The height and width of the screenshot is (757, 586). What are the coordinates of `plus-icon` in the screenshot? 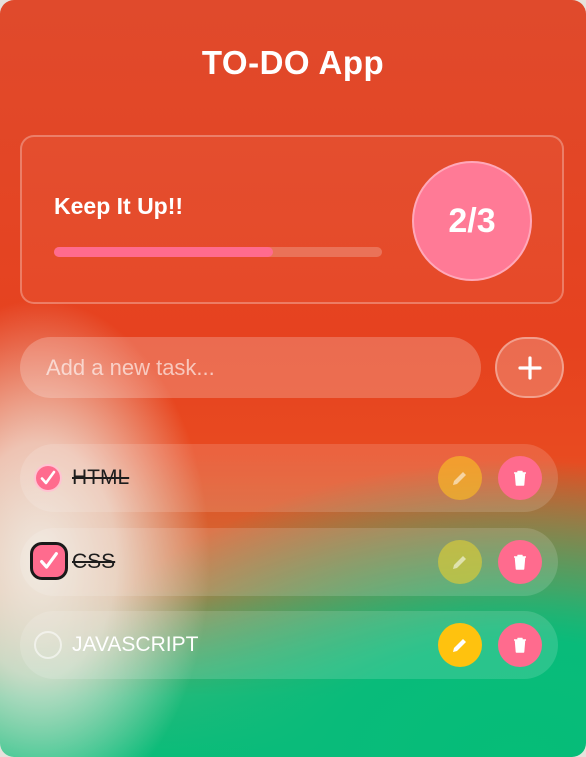 It's located at (529, 367).